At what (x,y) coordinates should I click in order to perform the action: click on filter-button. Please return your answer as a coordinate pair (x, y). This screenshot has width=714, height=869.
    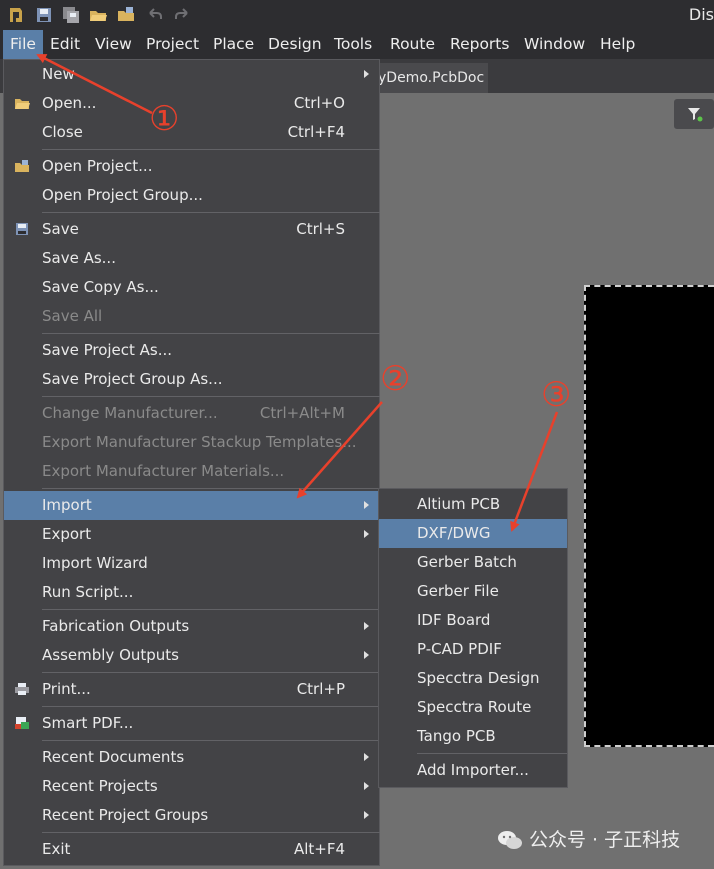
    Looking at the image, I should click on (694, 114).